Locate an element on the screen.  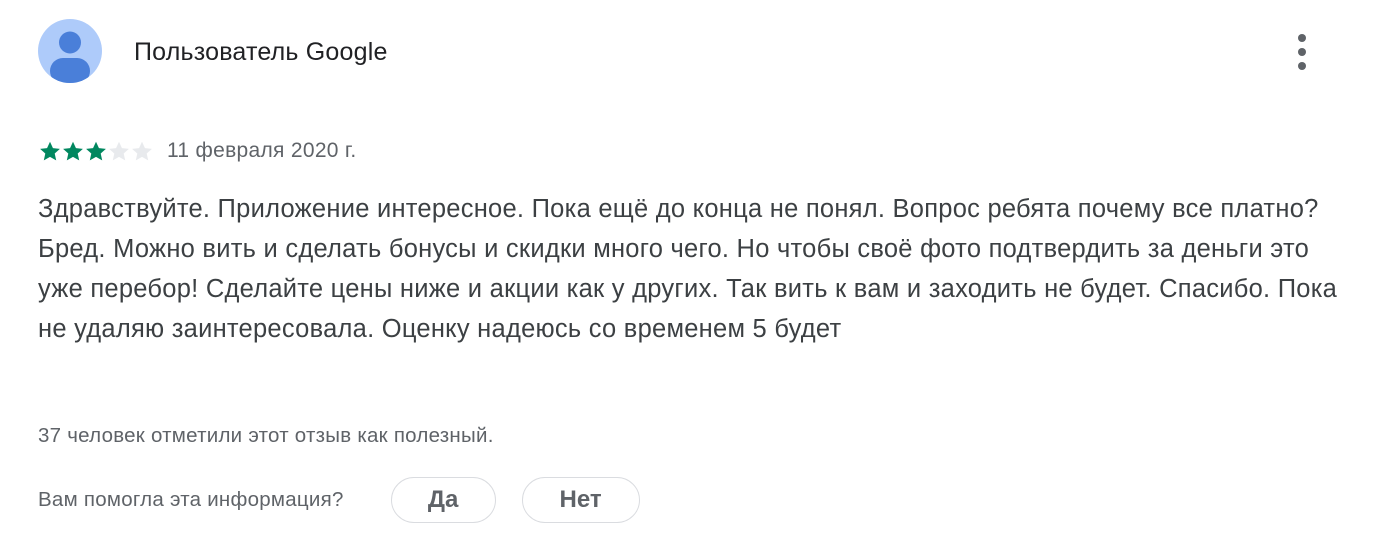
star-rating is located at coordinates (95, 151).